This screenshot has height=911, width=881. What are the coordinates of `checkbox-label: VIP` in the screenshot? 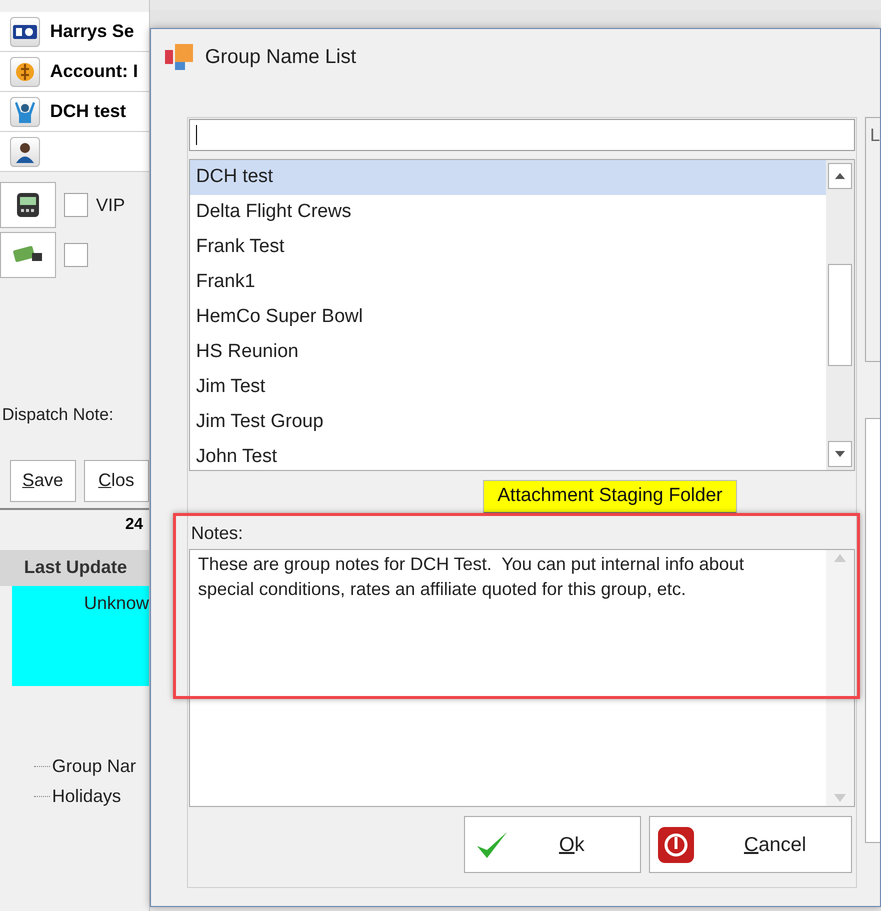 It's located at (111, 205).